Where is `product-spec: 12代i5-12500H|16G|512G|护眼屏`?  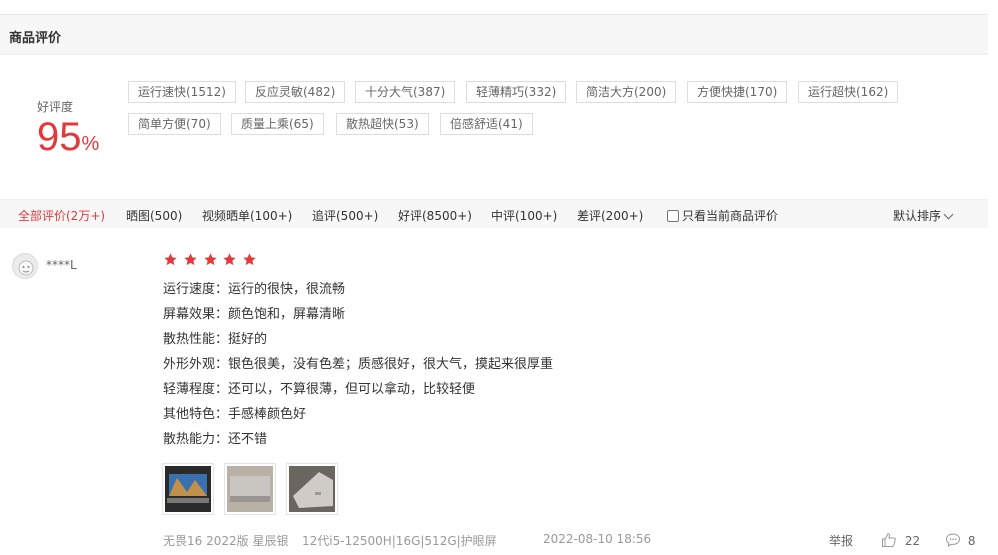
product-spec: 12代i5-12500H|16G|512G|护眼屏 is located at coordinates (399, 541).